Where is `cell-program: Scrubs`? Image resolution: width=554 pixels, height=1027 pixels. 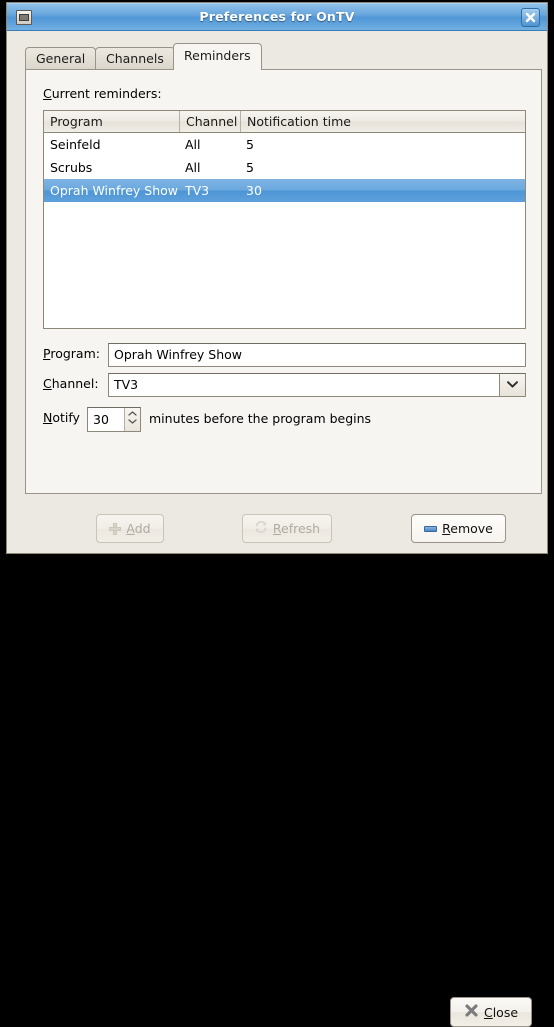 cell-program: Scrubs is located at coordinates (71, 167).